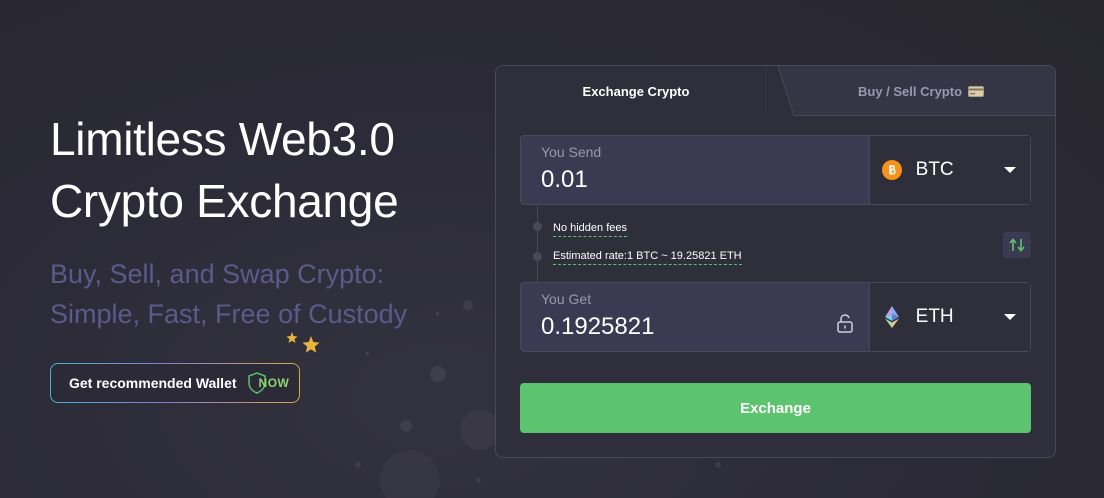  What do you see at coordinates (303, 342) in the screenshot?
I see `stars-icon` at bounding box center [303, 342].